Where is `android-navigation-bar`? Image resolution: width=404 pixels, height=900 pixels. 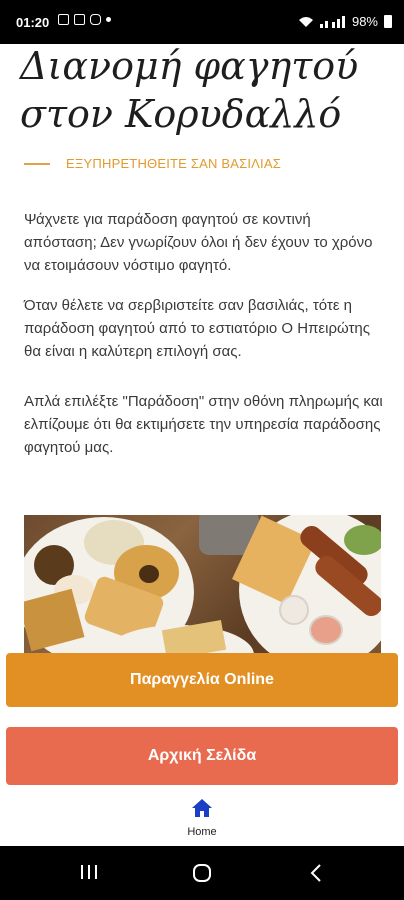
android-navigation-bar is located at coordinates (202, 873).